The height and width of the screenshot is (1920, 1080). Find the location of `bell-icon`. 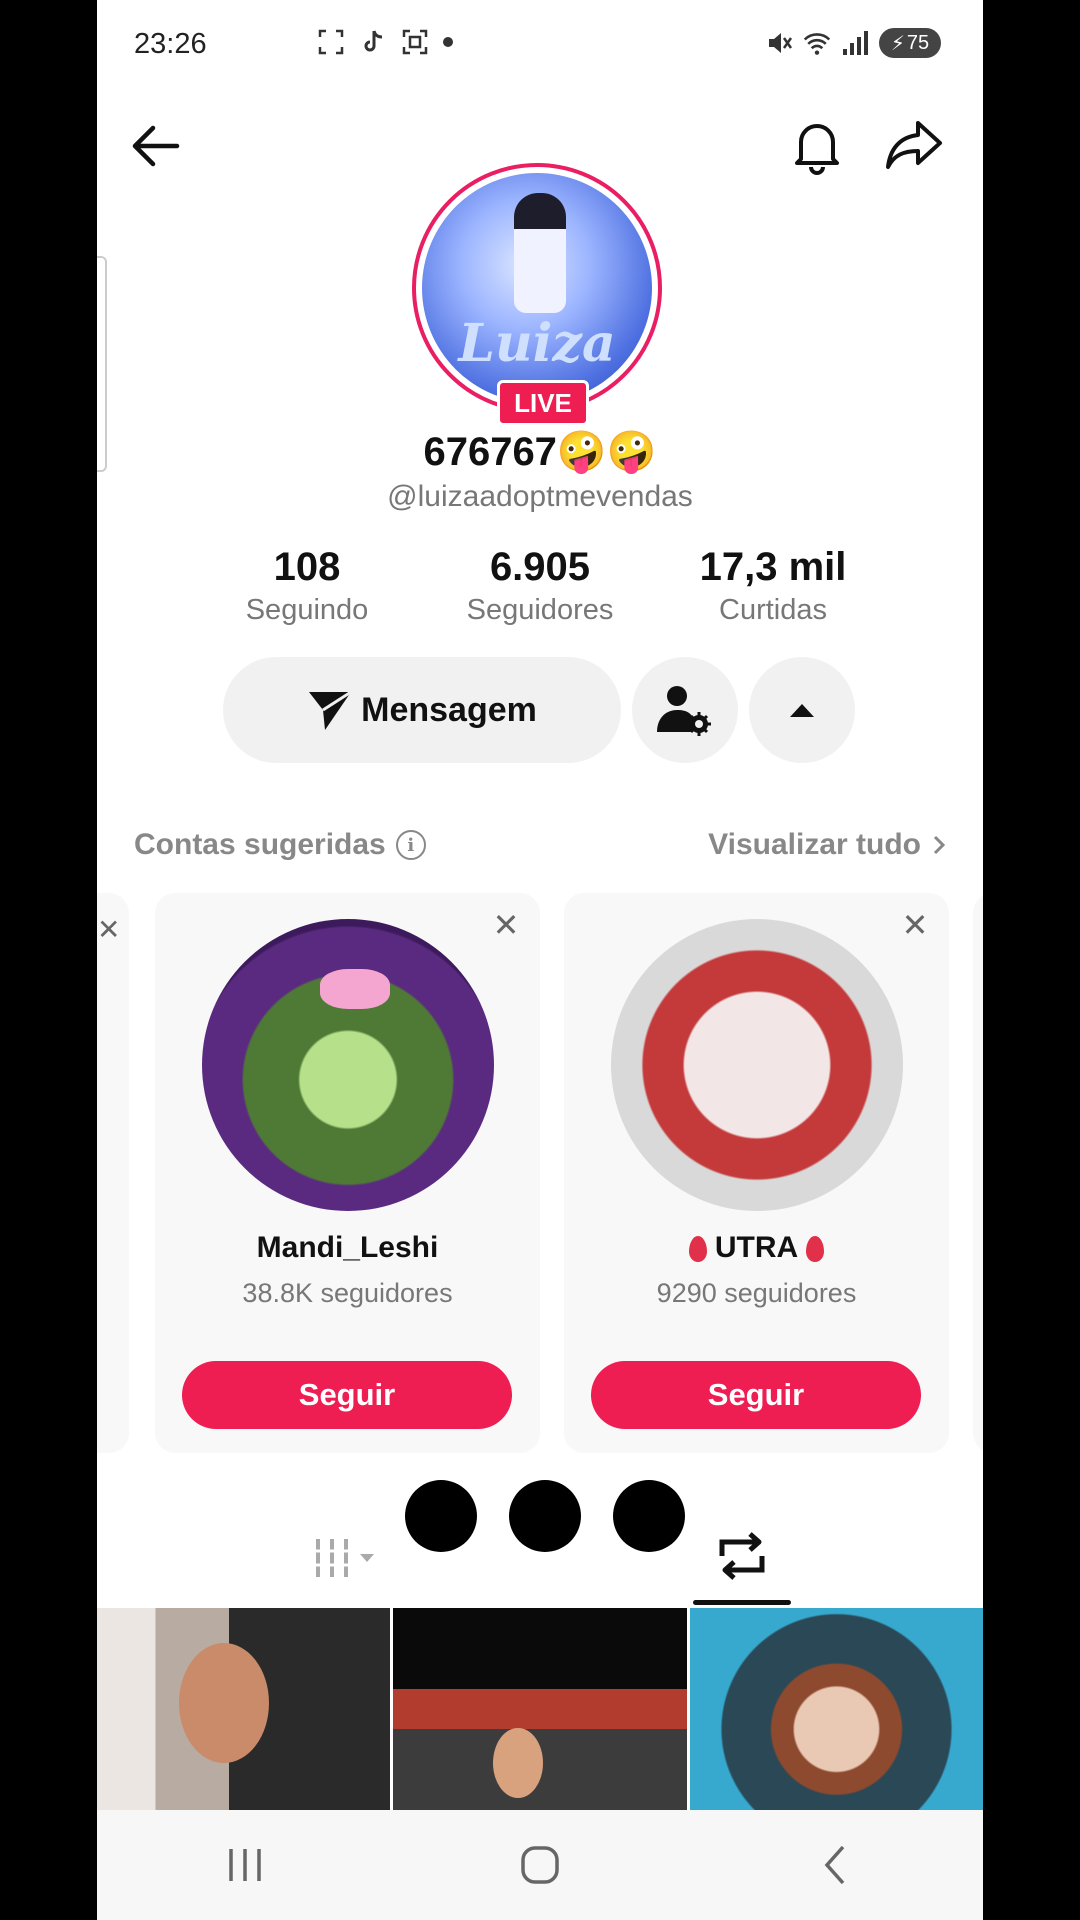

bell-icon is located at coordinates (817, 149).